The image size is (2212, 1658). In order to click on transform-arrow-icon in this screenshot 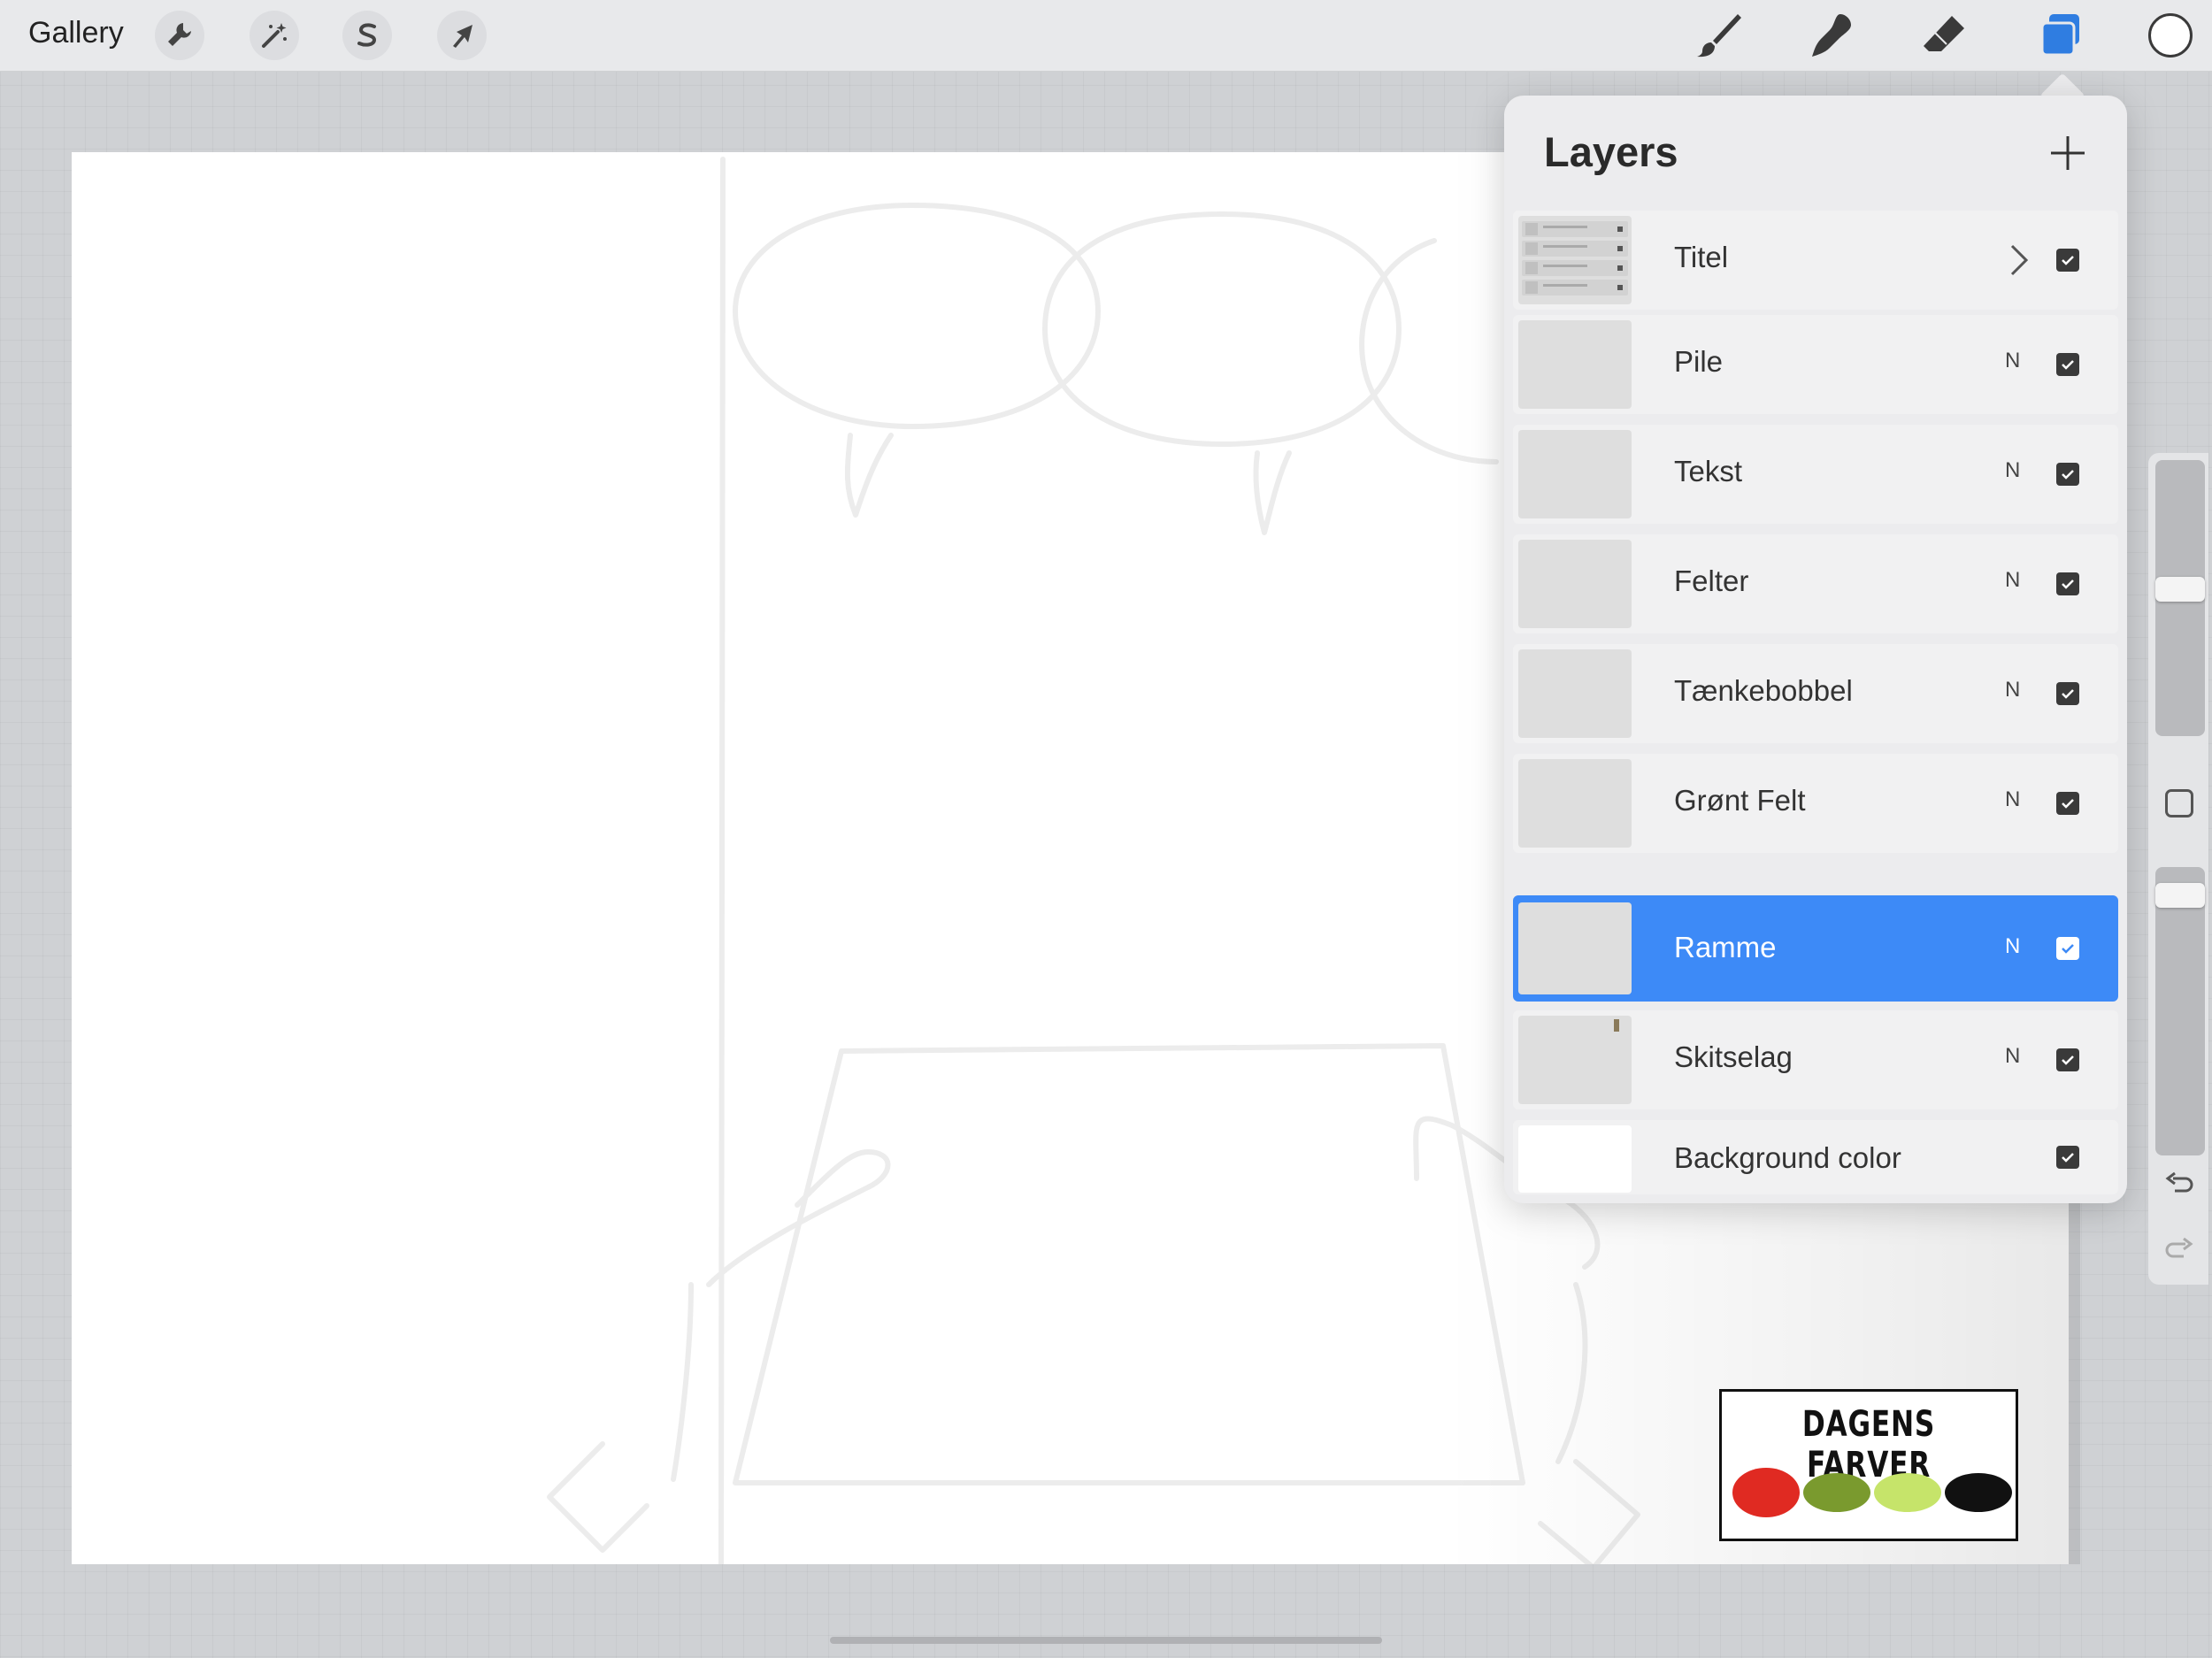, I will do `click(463, 36)`.